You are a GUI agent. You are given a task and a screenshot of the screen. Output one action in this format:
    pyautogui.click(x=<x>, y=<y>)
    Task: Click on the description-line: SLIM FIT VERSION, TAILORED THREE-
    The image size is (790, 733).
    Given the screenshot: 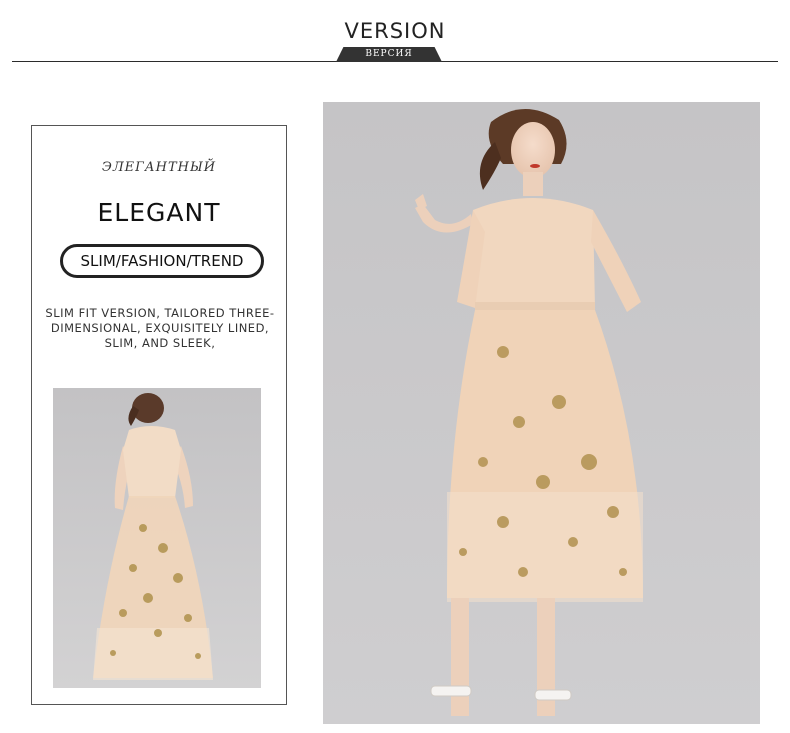 What is the action you would take?
    pyautogui.click(x=160, y=313)
    